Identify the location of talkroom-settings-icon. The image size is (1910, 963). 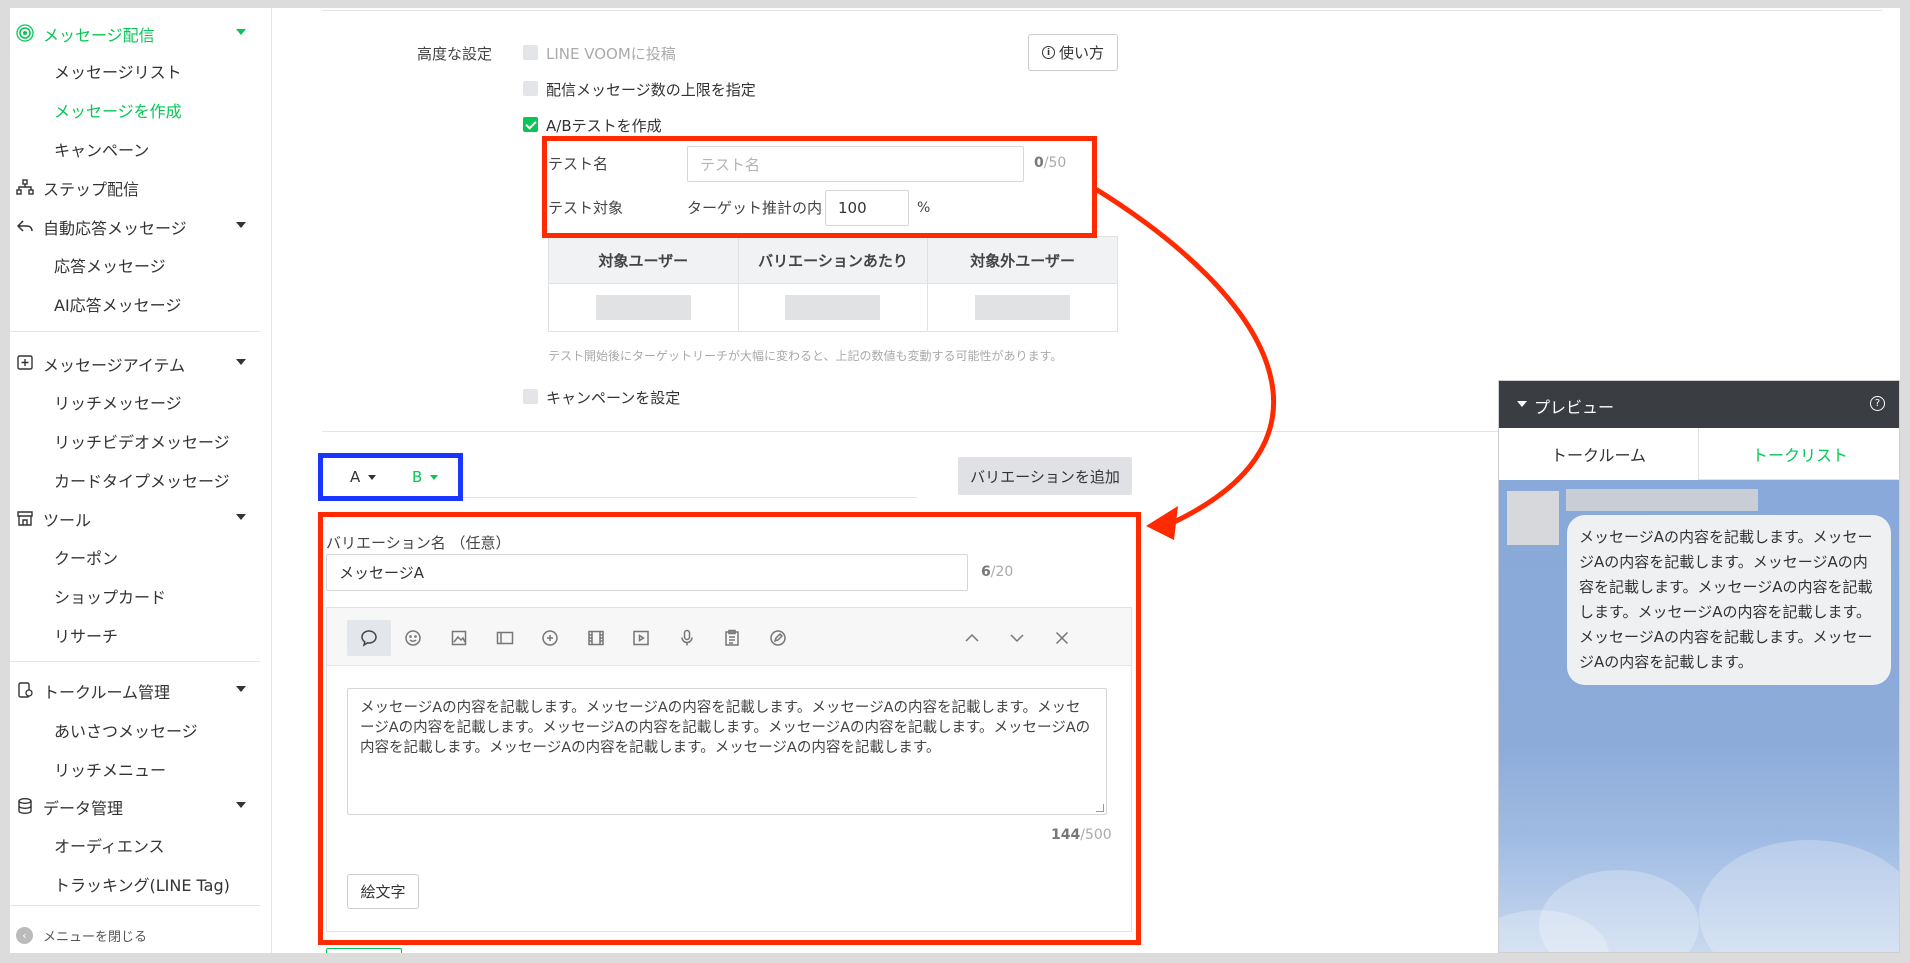
(25, 690).